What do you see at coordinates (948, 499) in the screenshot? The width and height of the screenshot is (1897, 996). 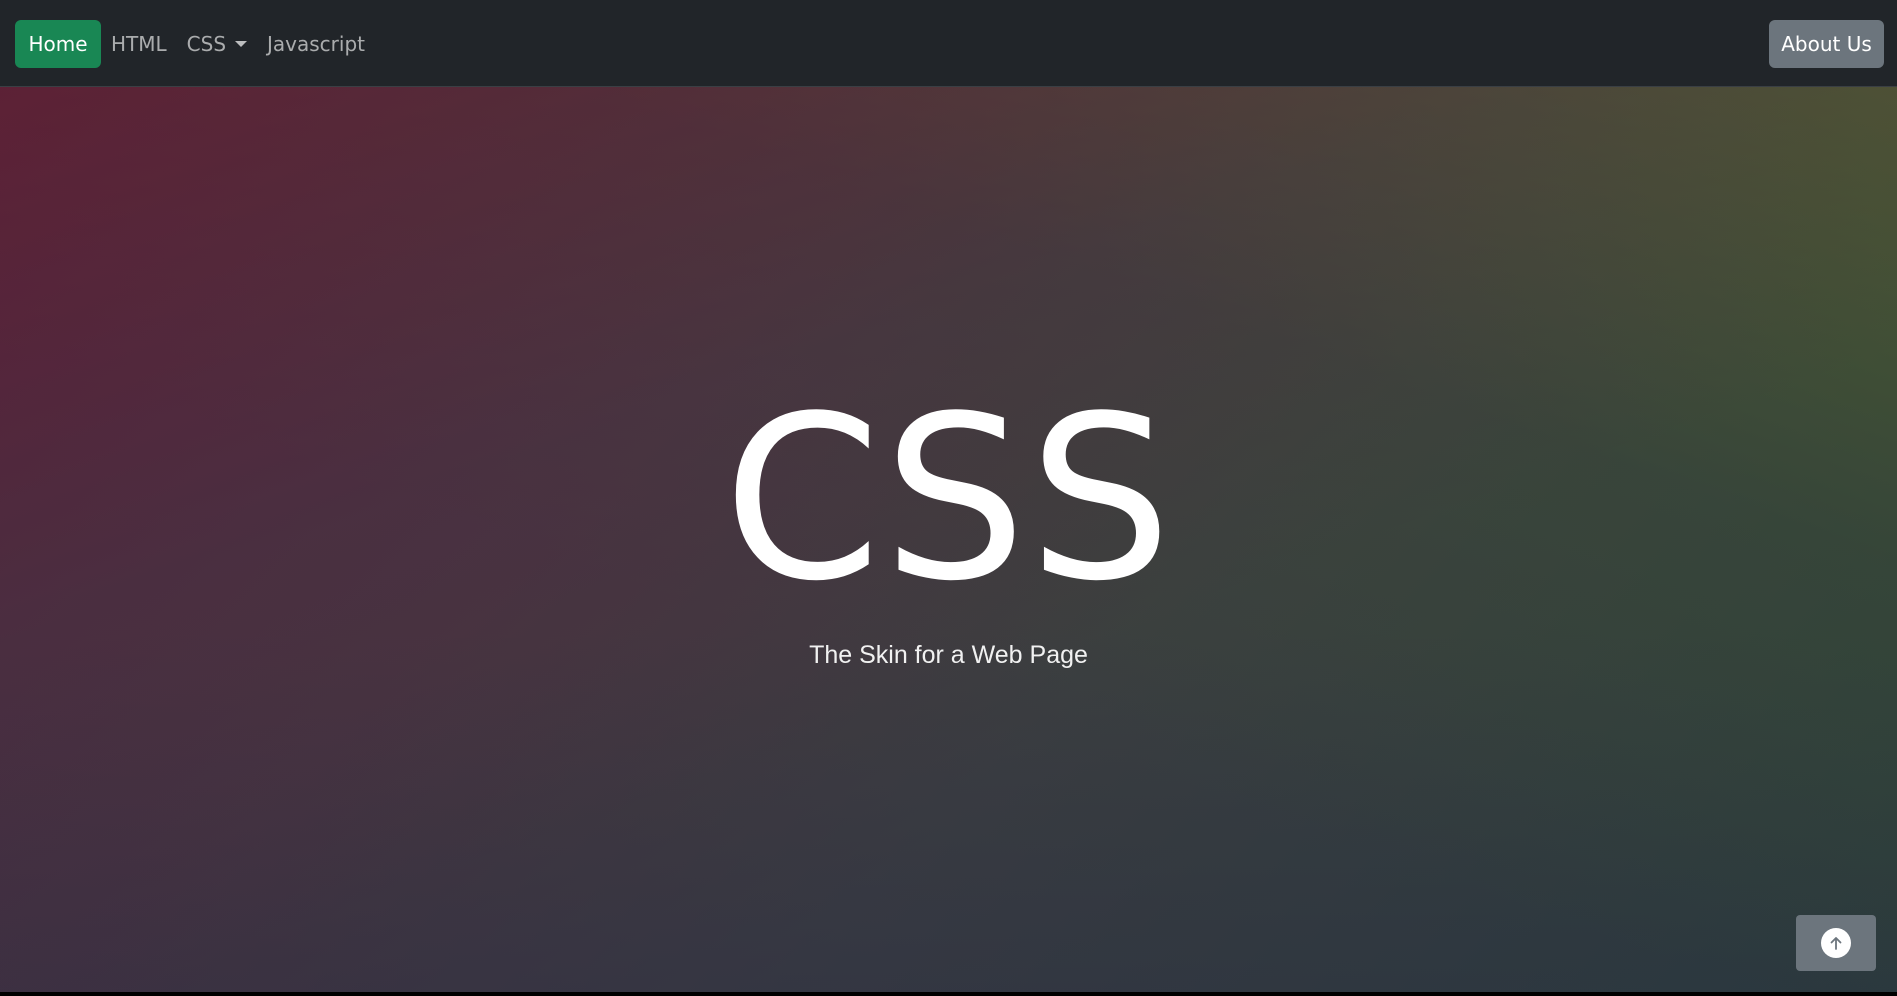 I see `hero-title: CSS` at bounding box center [948, 499].